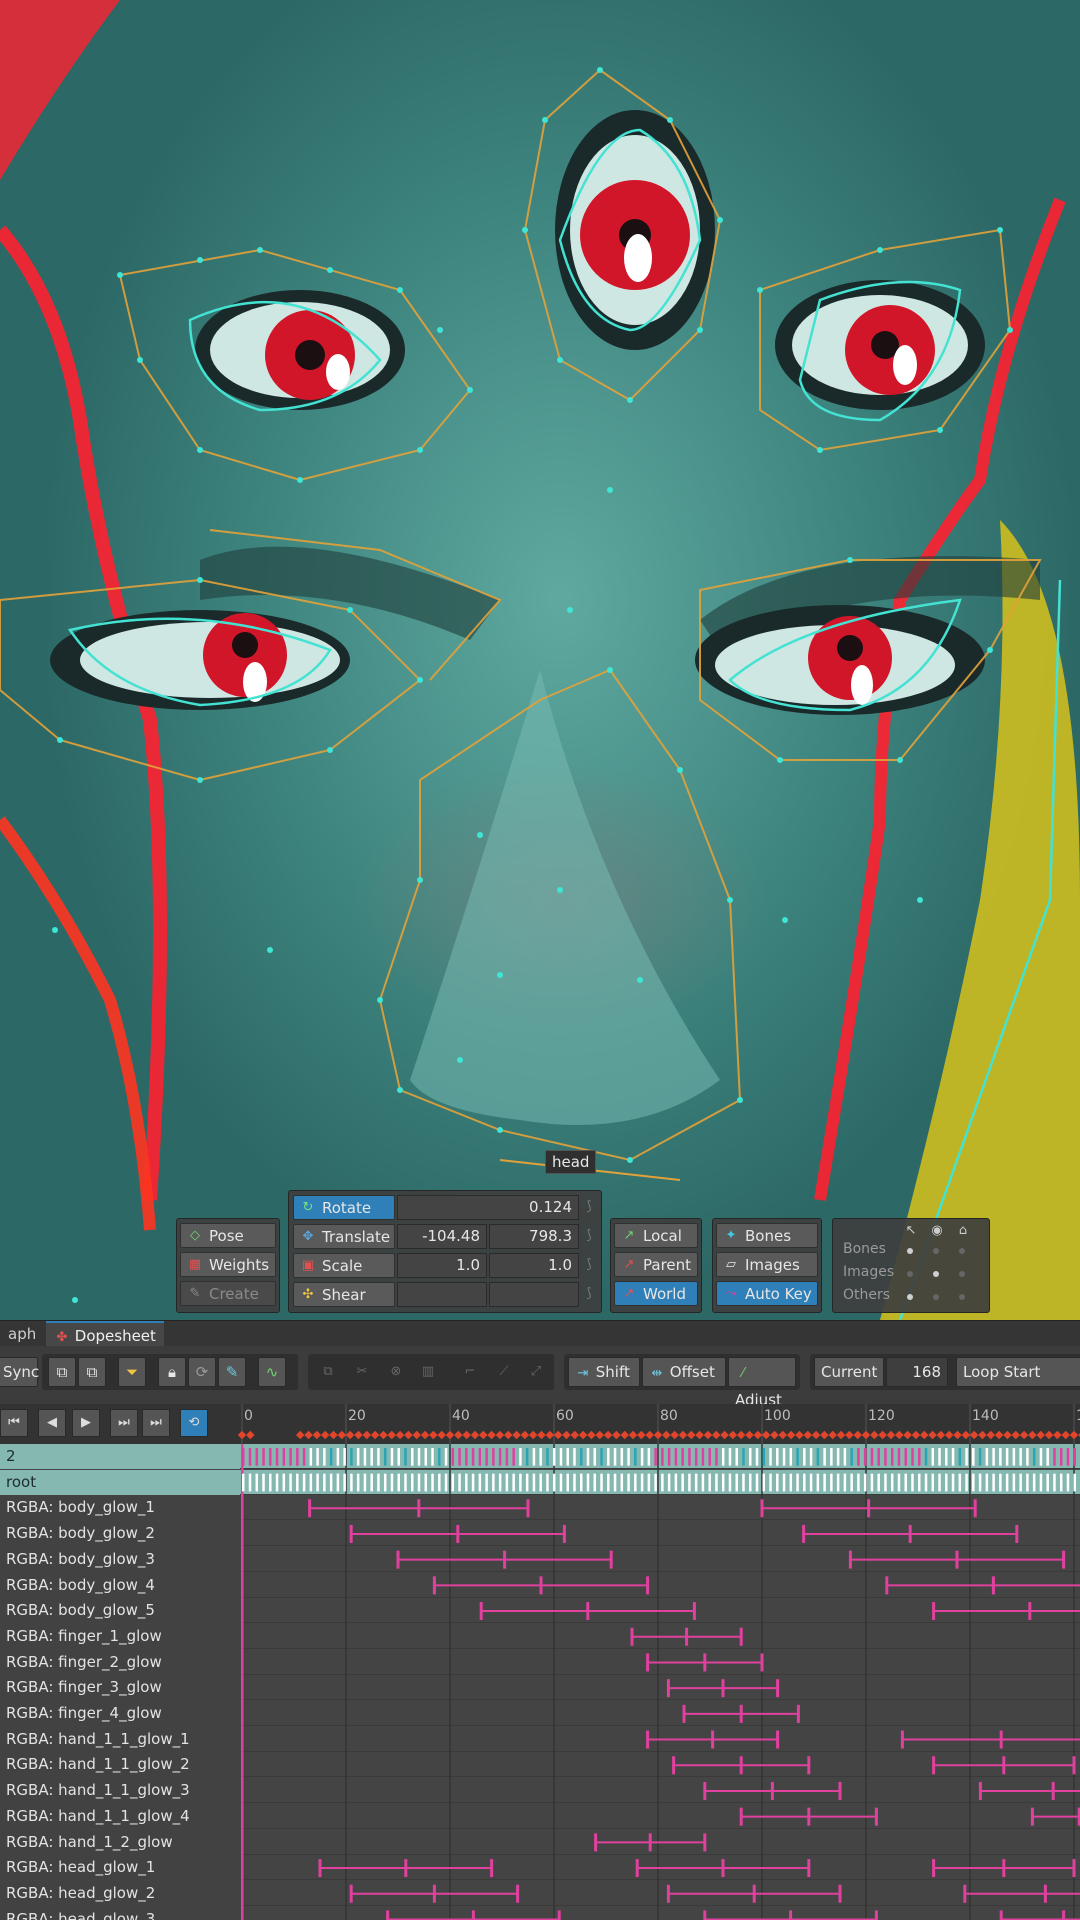  I want to click on track-row: RGBA: hand_1_2_glow, so click(540, 1842).